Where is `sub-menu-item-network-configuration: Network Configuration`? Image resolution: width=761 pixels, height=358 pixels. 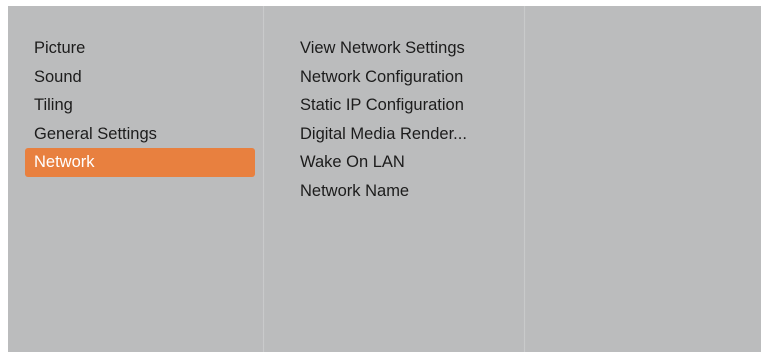 sub-menu-item-network-configuration: Network Configuration is located at coordinates (394, 77).